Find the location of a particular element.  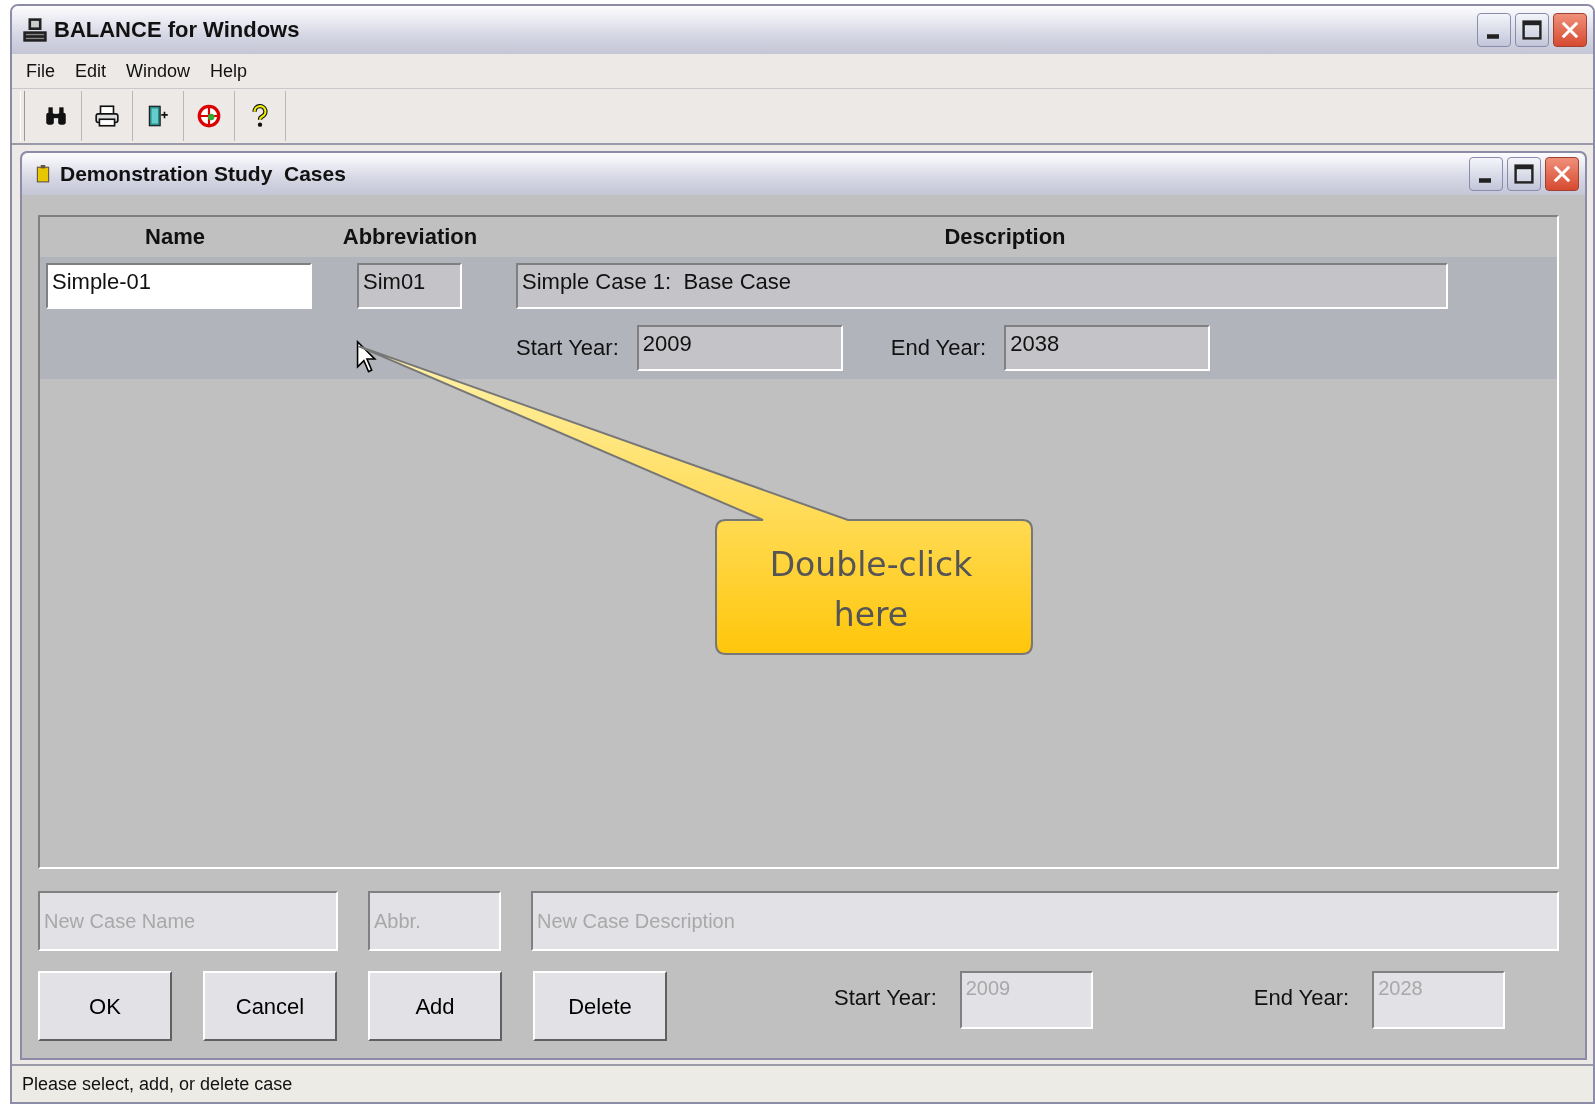

column-header: Abbreviation is located at coordinates (410, 237).